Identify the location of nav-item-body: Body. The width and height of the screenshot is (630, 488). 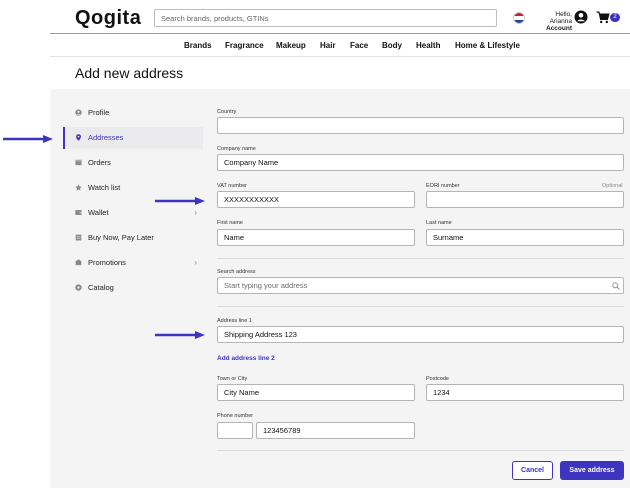
(392, 45).